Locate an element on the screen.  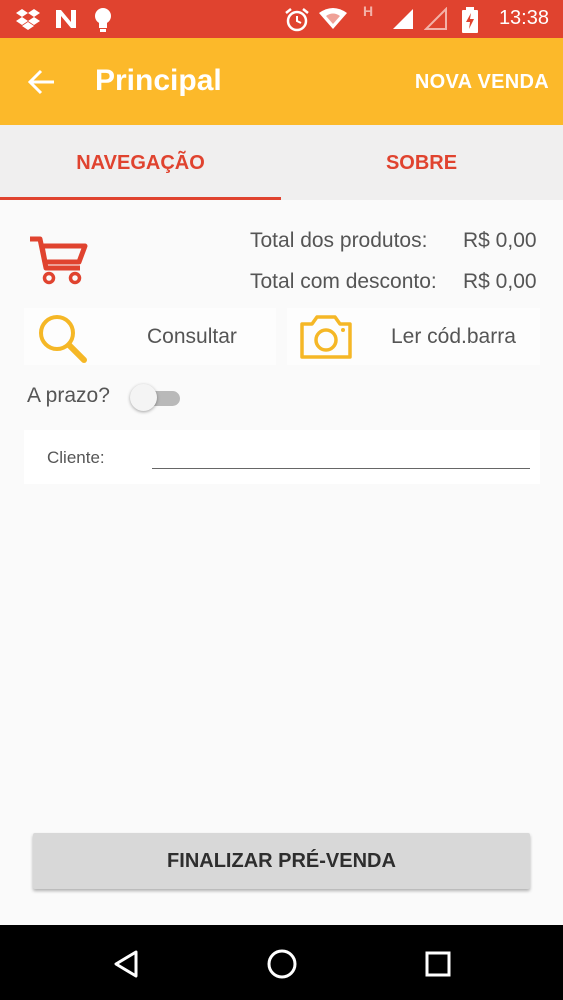
wifi-icon is located at coordinates (333, 18).